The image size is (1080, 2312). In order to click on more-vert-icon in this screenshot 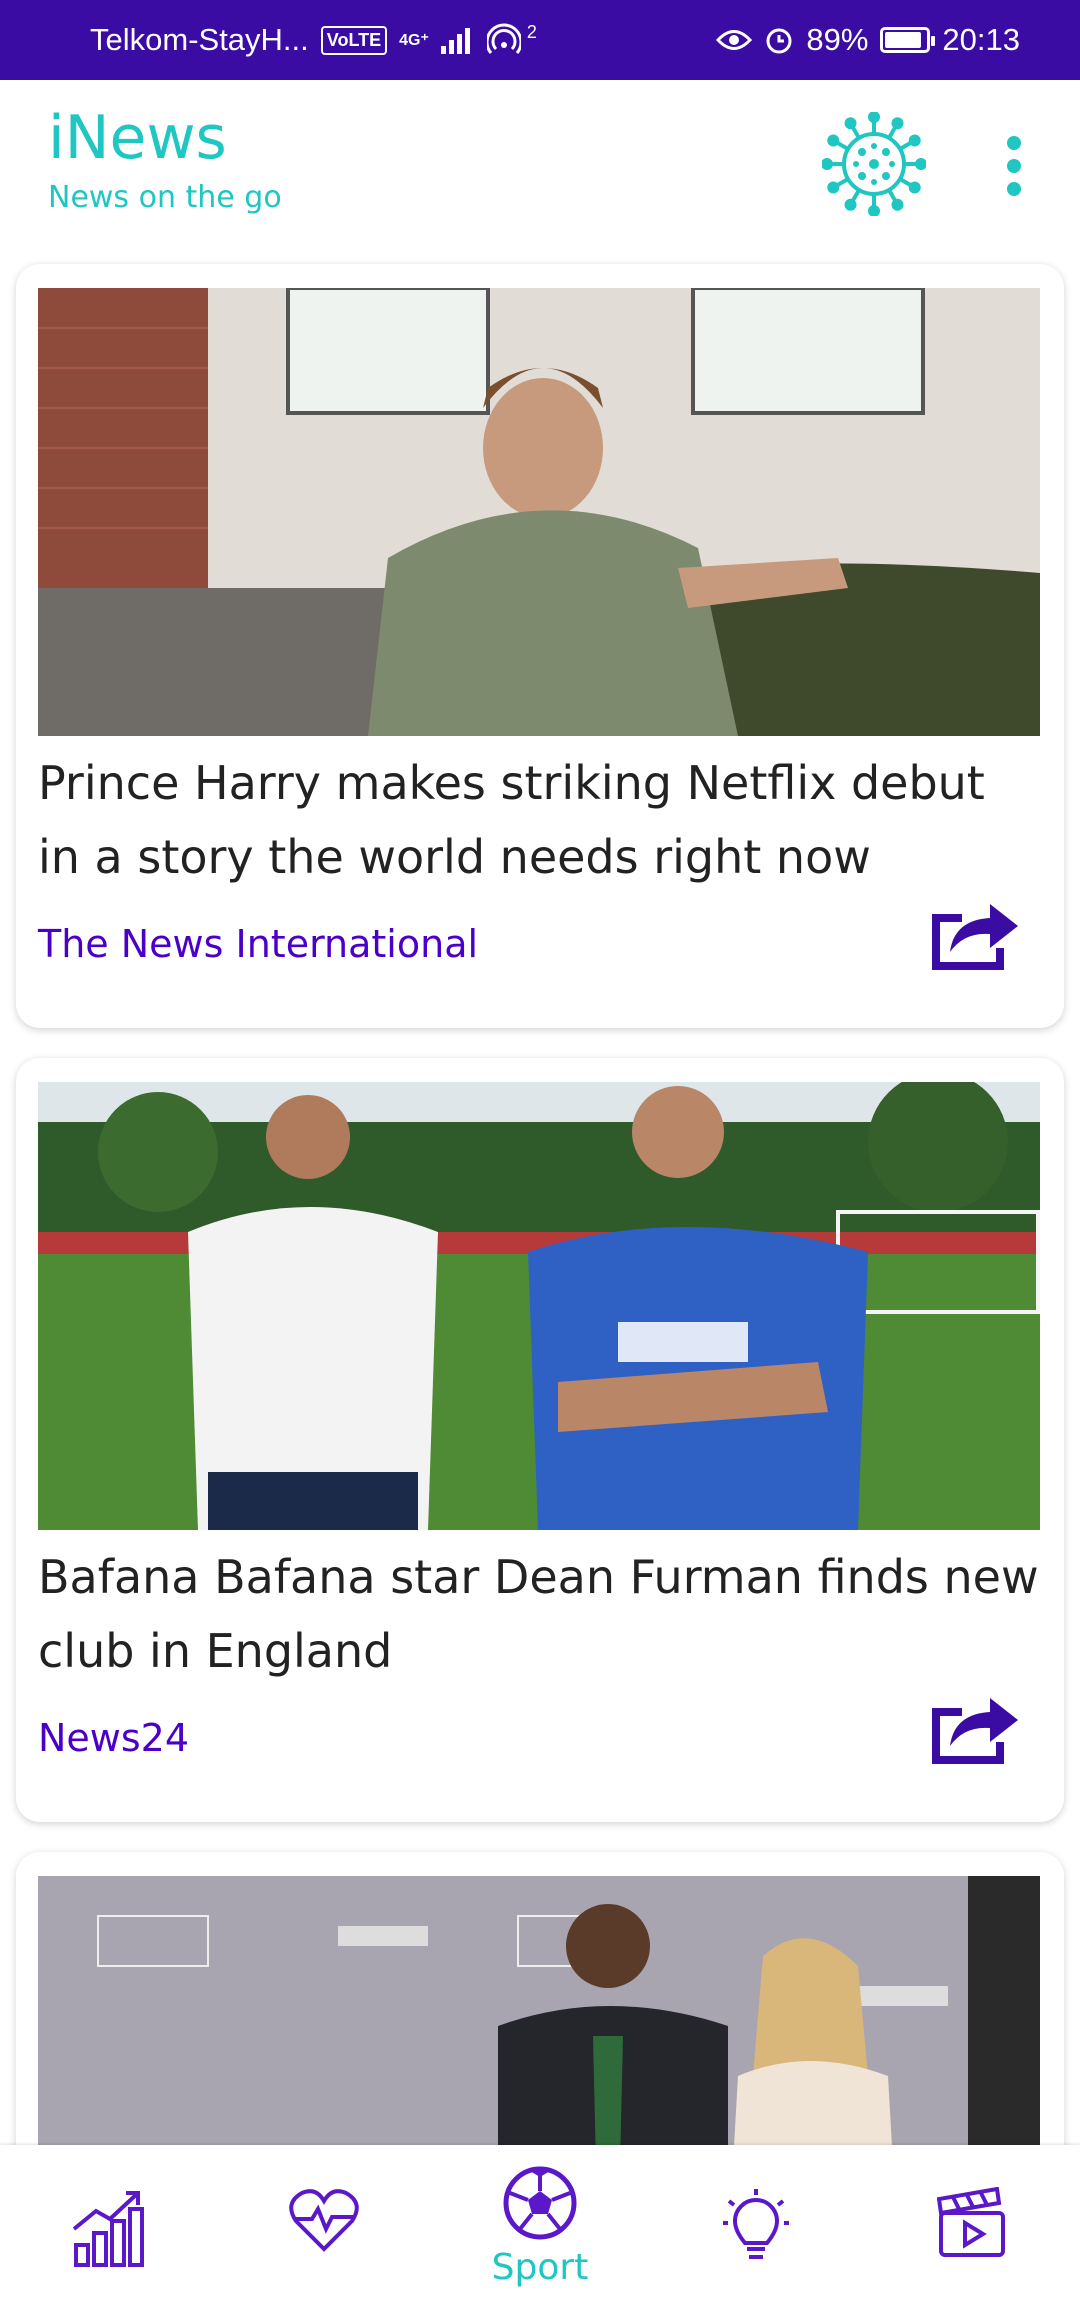, I will do `click(1014, 166)`.